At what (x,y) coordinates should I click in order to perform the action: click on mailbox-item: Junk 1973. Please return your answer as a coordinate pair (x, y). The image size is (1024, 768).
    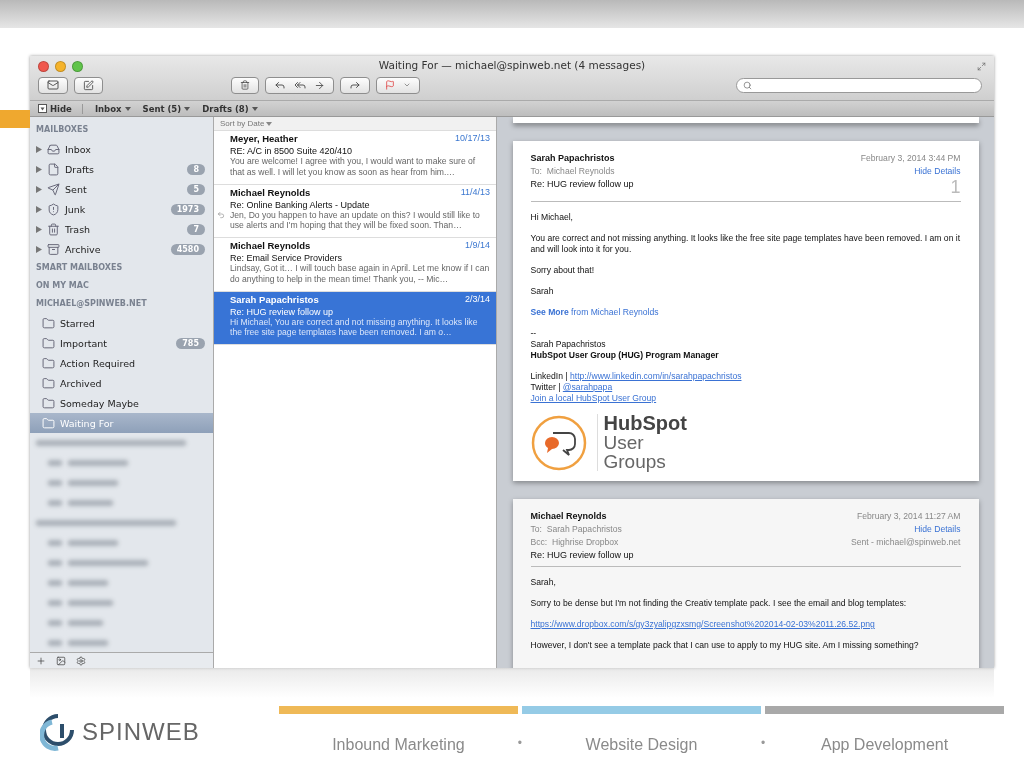
    Looking at the image, I should click on (121, 209).